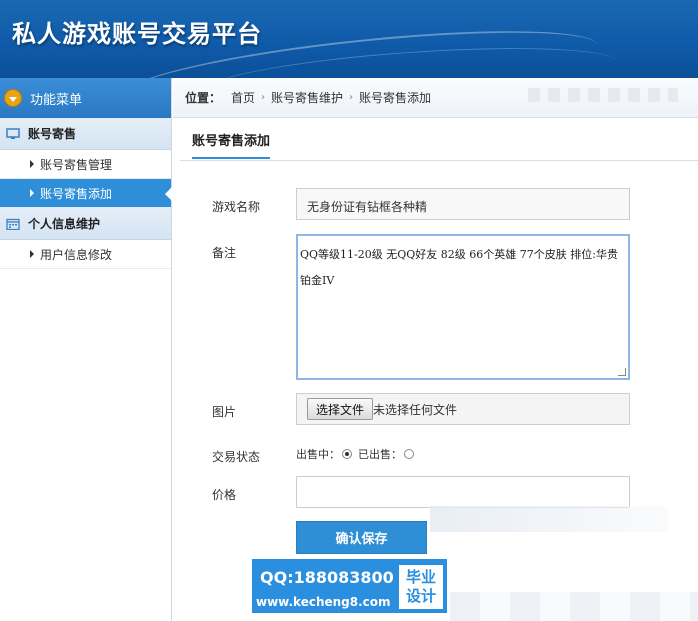 The image size is (698, 621). Describe the element at coordinates (439, 160) in the screenshot. I see `tab-divider` at that location.